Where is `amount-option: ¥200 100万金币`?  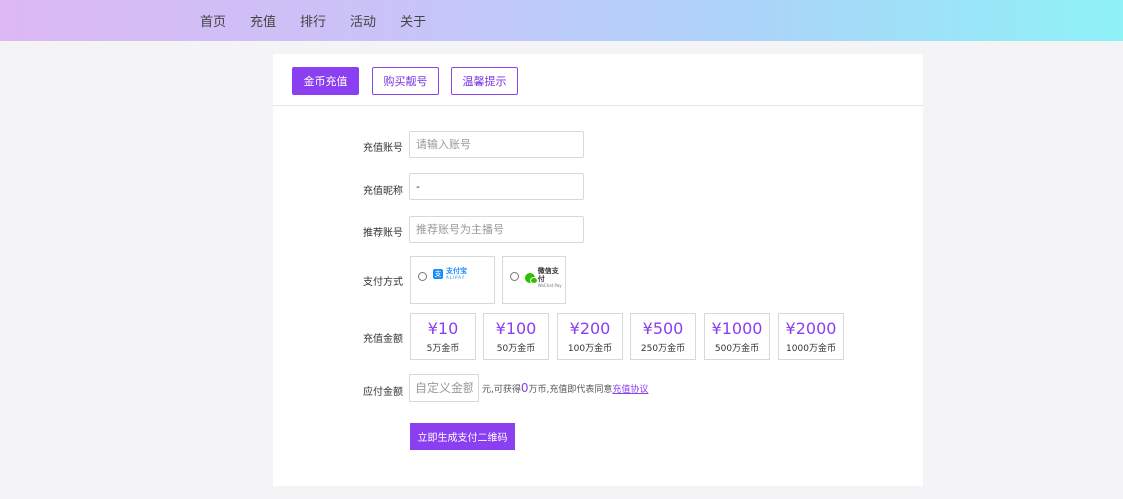
amount-option: ¥200 100万金币 is located at coordinates (590, 336).